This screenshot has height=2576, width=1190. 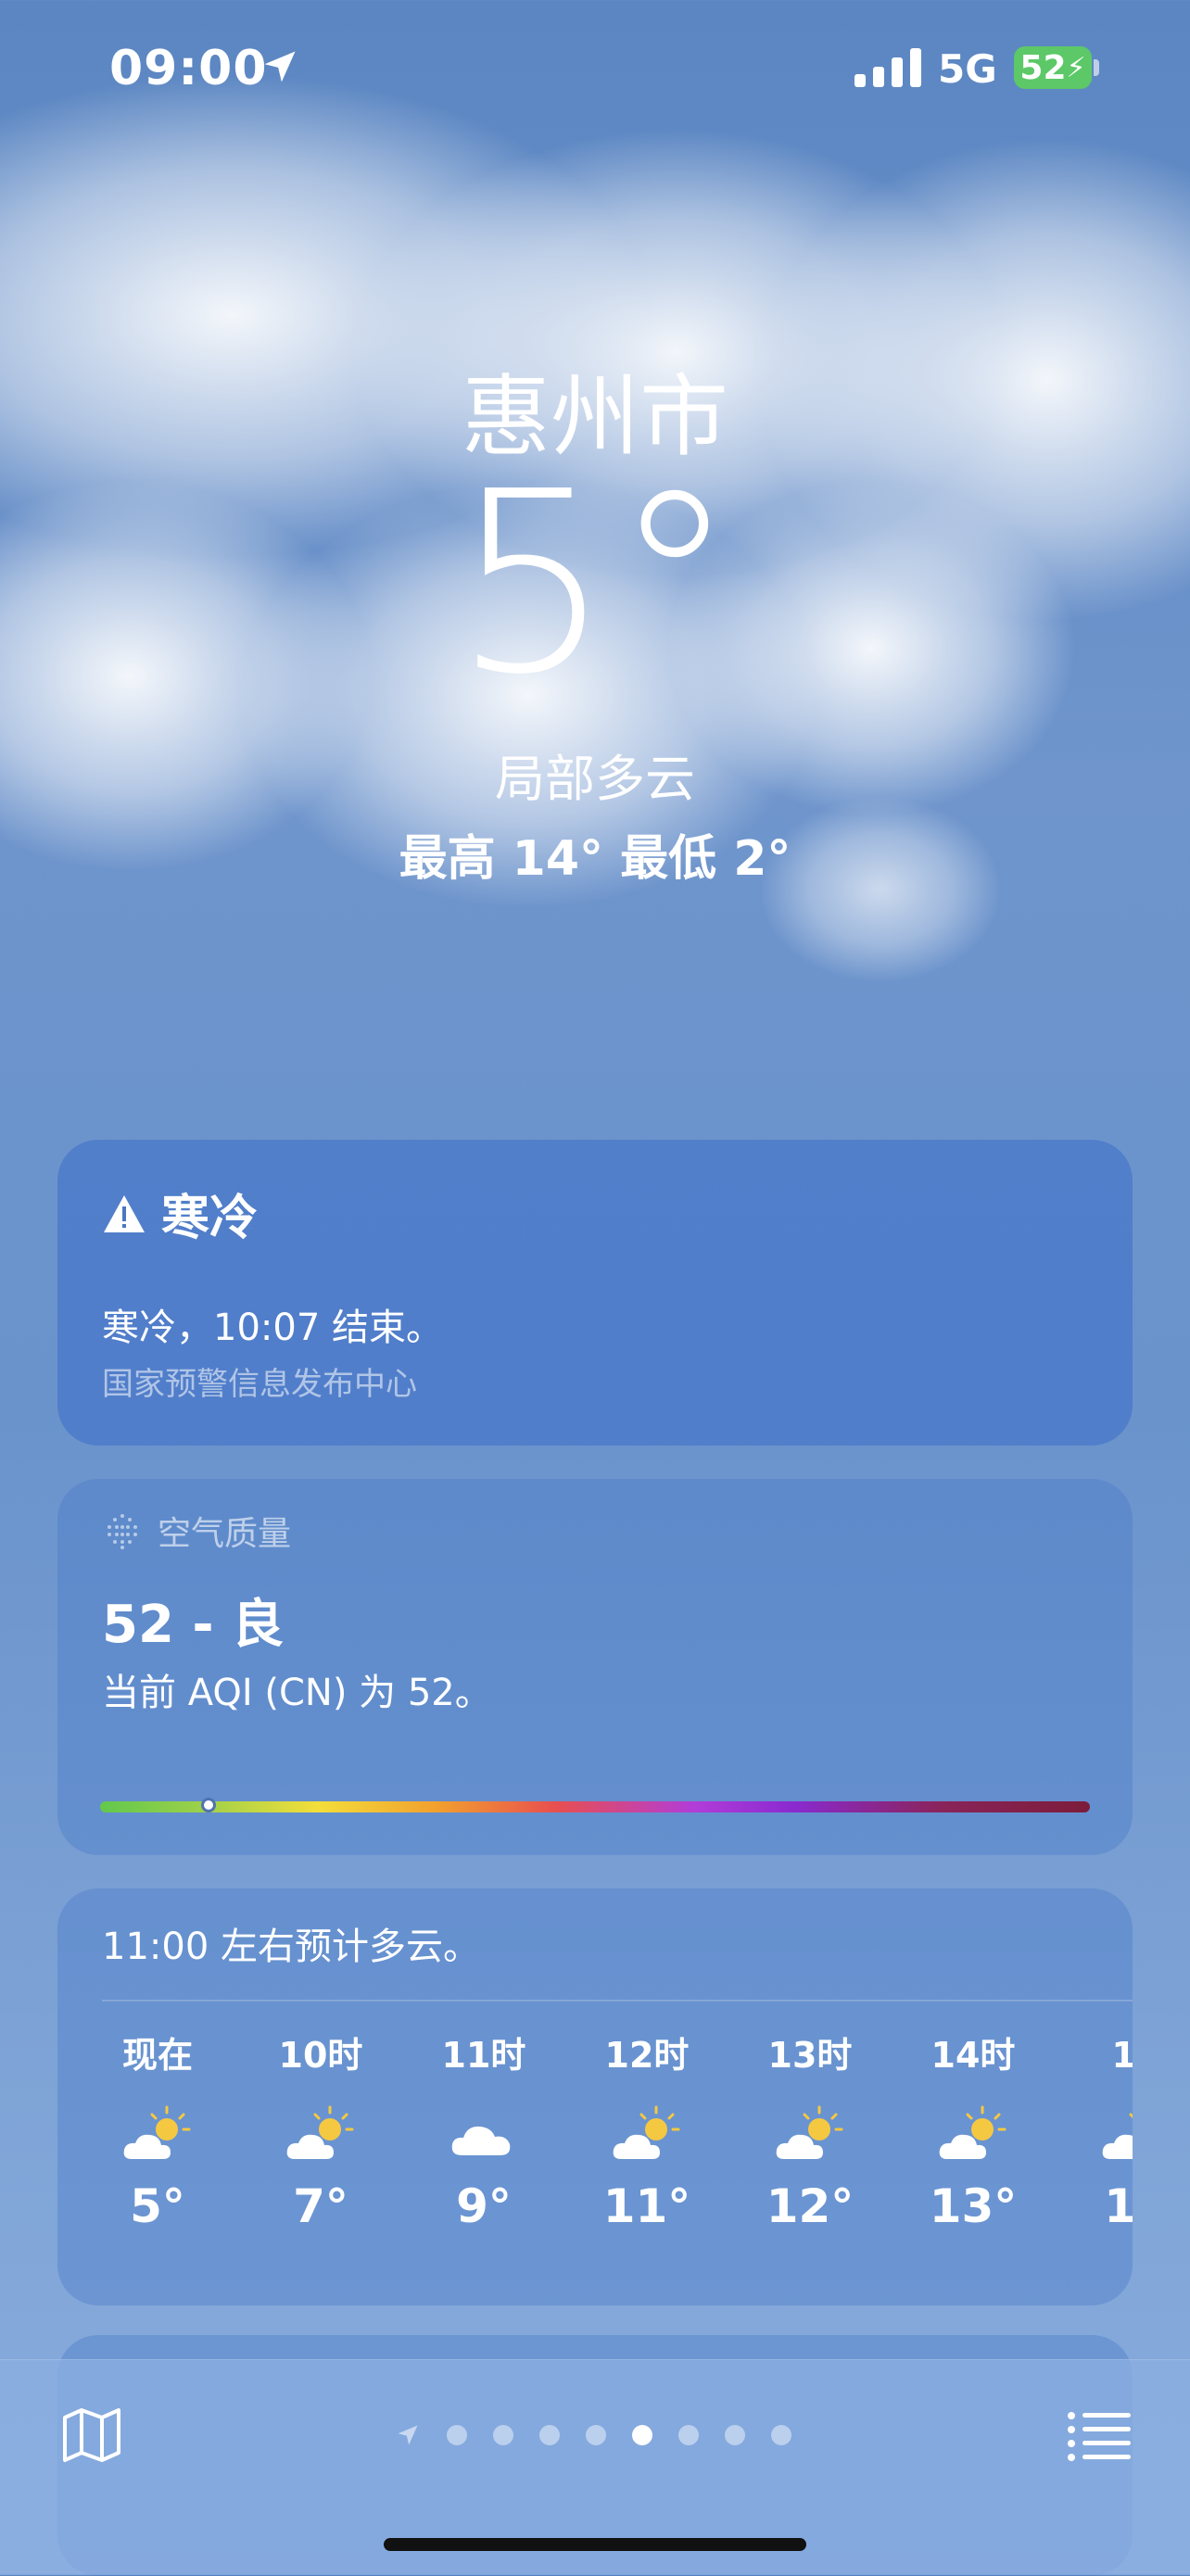 I want to click on cellular-signal-icon, so click(x=888, y=68).